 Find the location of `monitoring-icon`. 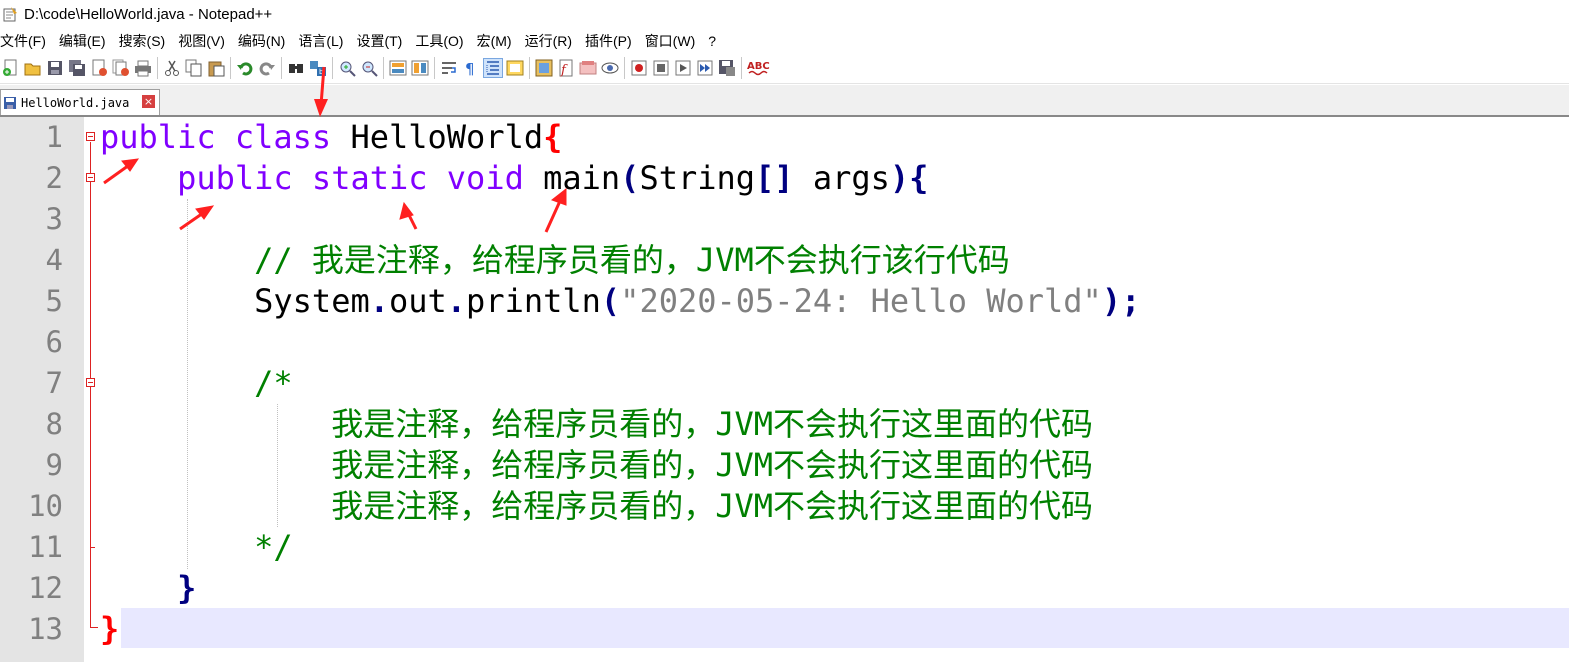

monitoring-icon is located at coordinates (610, 68).